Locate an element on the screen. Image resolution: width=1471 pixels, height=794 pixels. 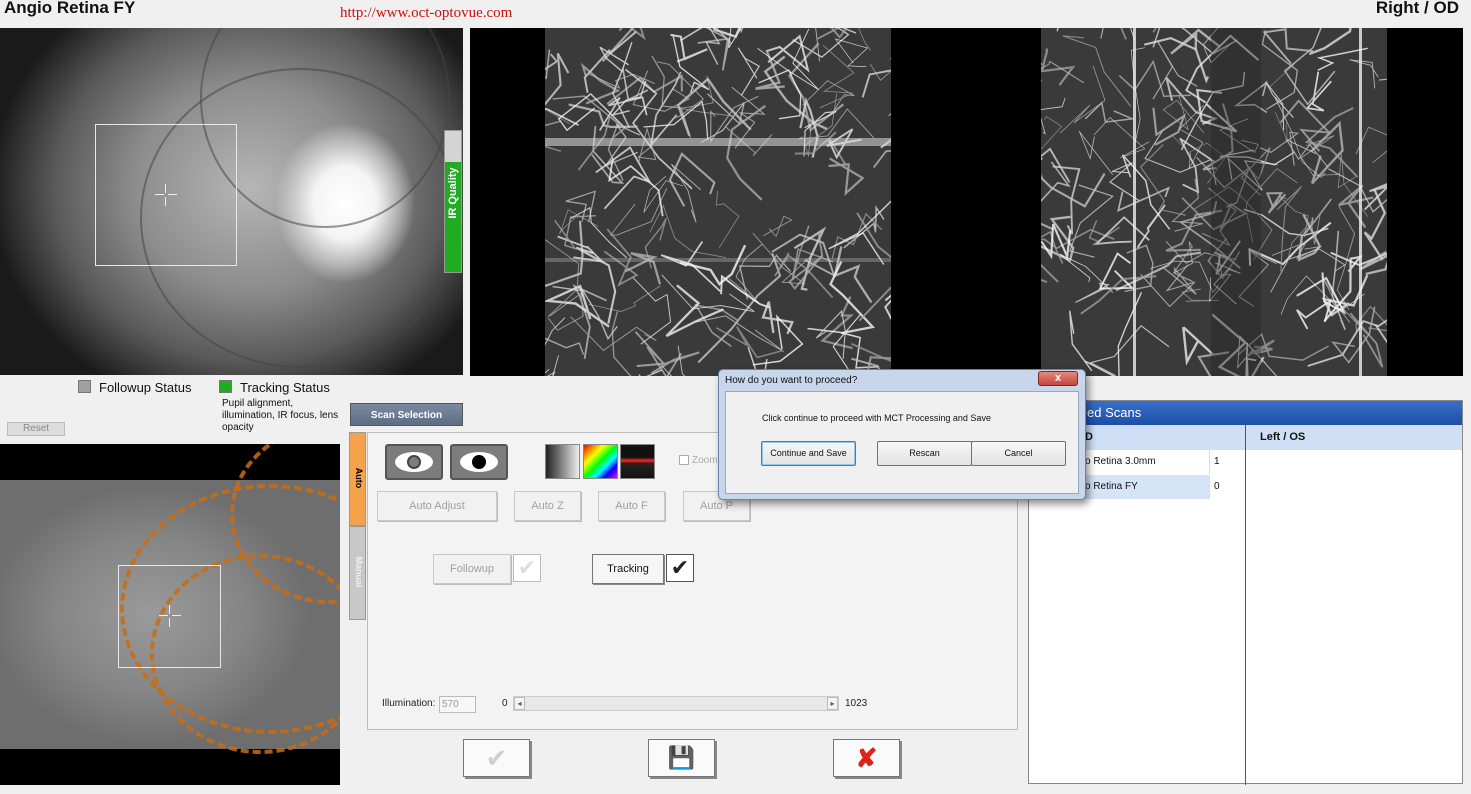
tracking-status-indicator is located at coordinates (225, 386).